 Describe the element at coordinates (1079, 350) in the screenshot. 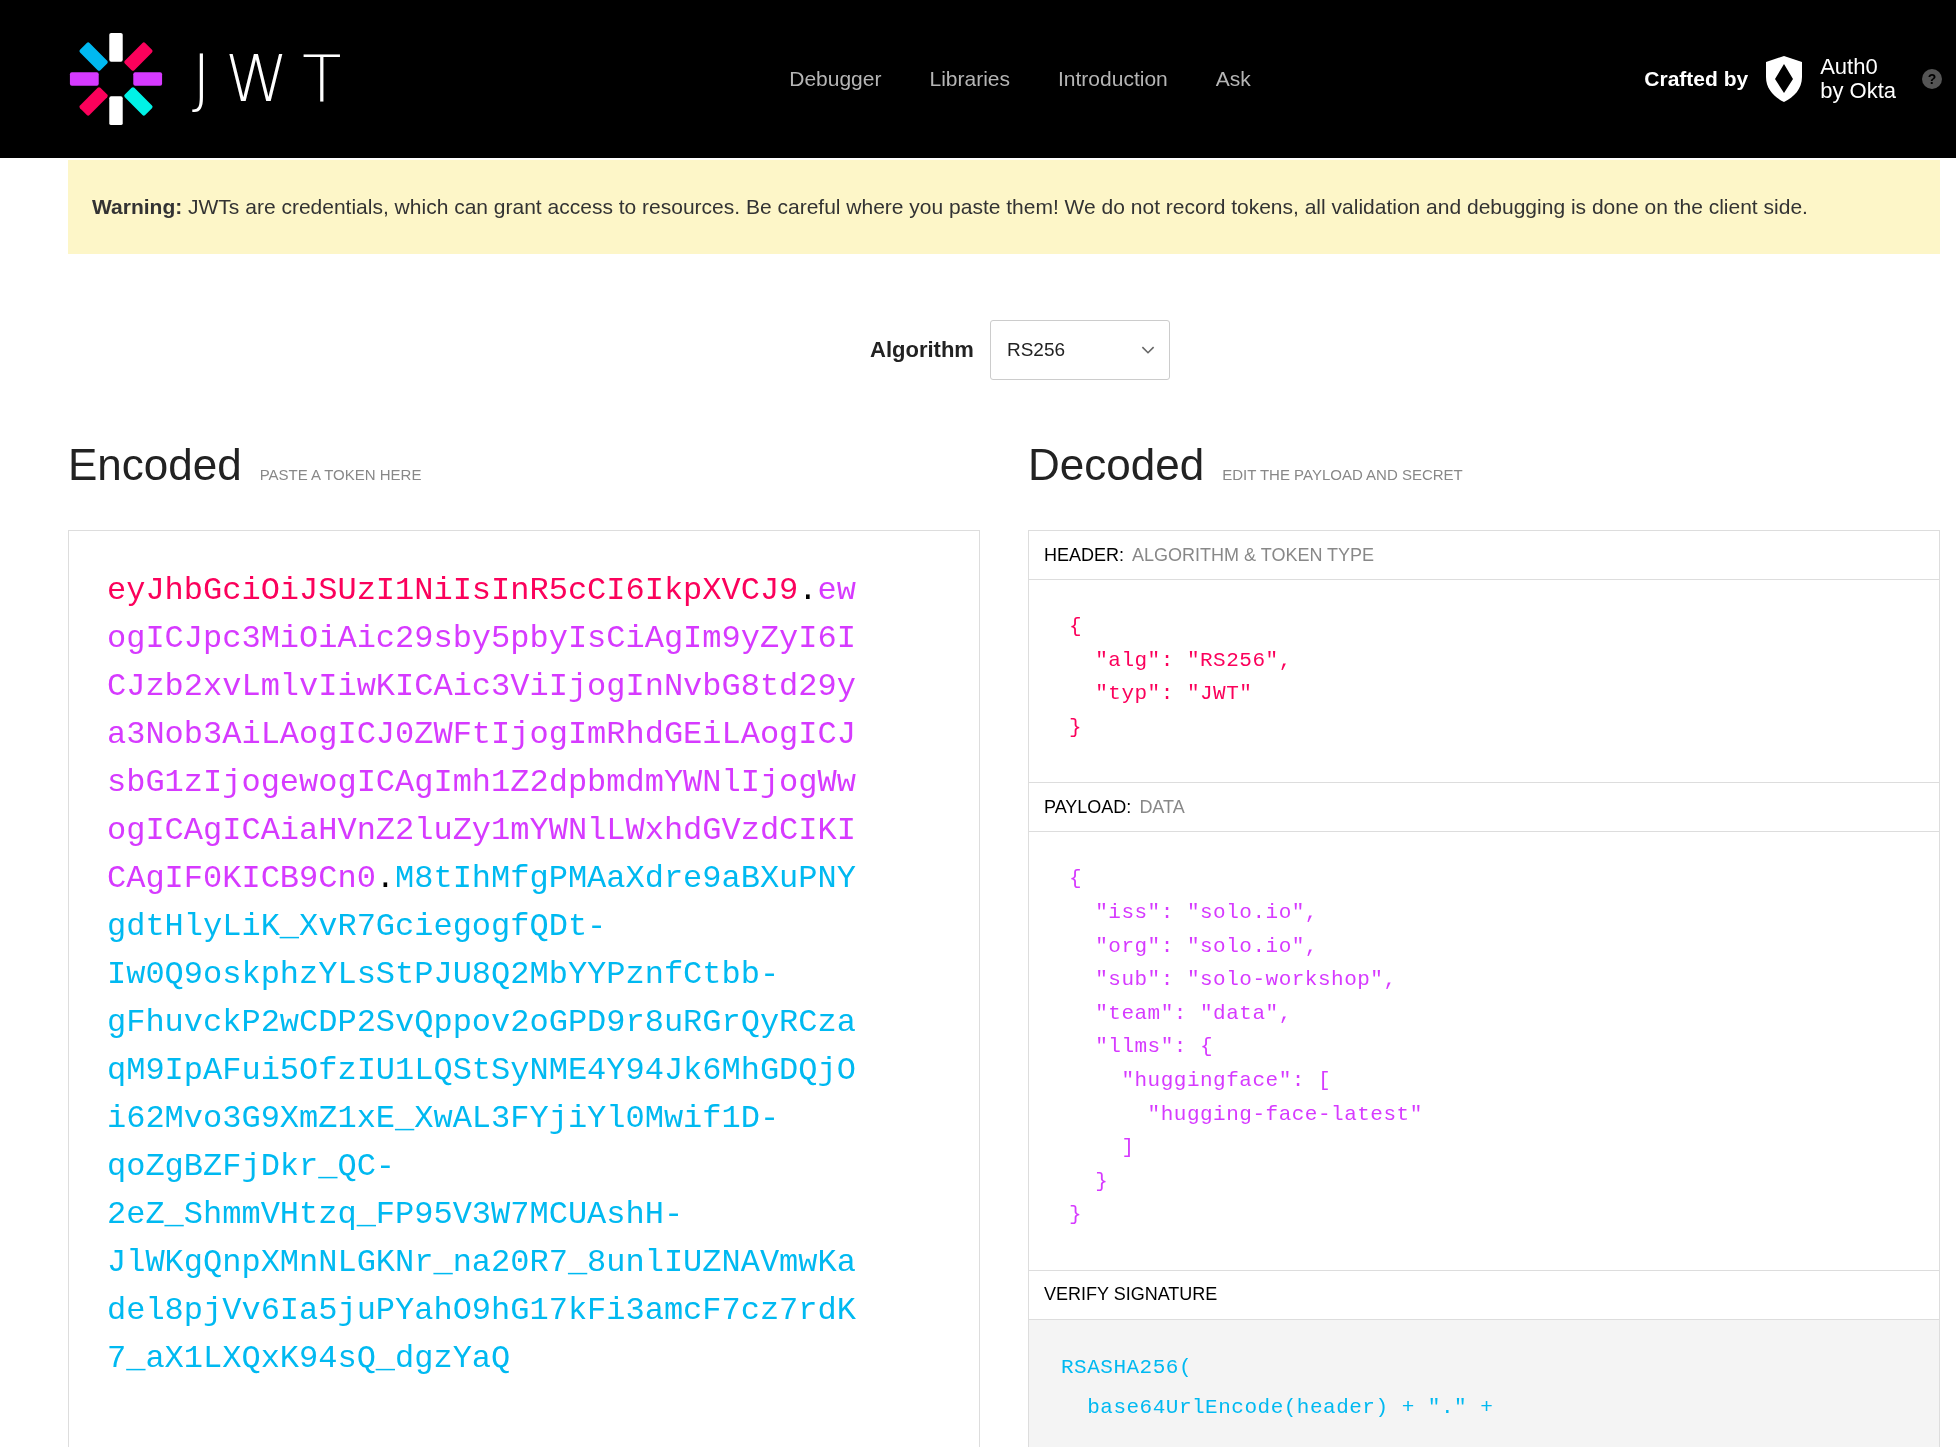

I see `algorithm-select: RS256` at that location.